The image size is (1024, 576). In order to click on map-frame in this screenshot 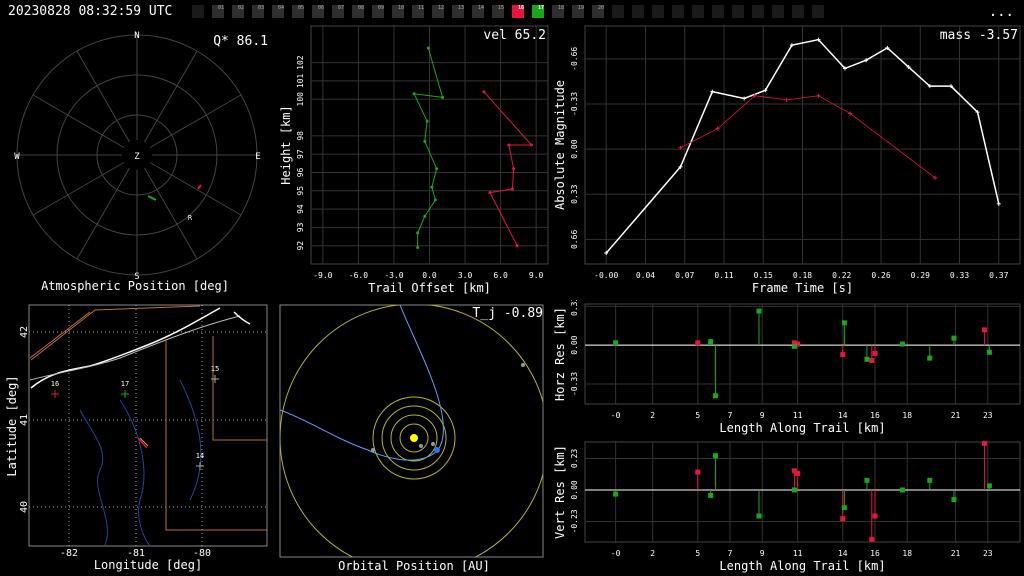, I will do `click(148, 425)`.